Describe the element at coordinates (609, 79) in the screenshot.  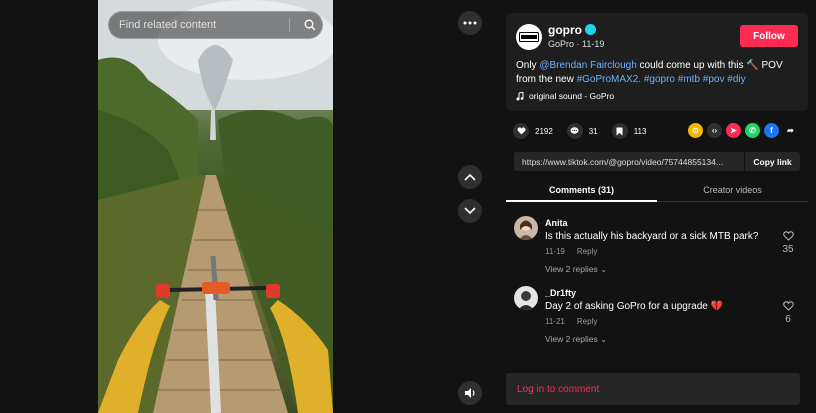
I see `hashtag-link: #GoProMAX2.` at that location.